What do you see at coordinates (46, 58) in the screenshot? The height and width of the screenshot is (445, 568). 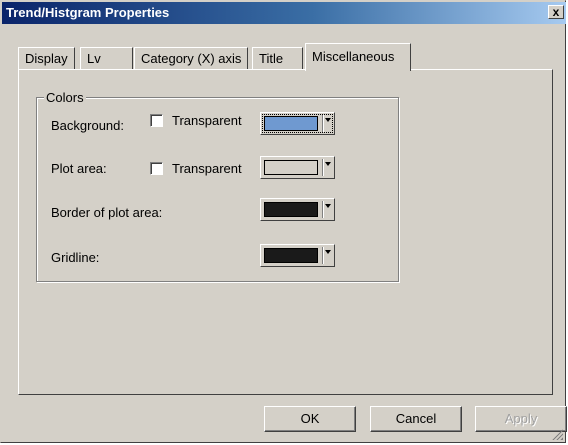 I see `tab-display: Display` at bounding box center [46, 58].